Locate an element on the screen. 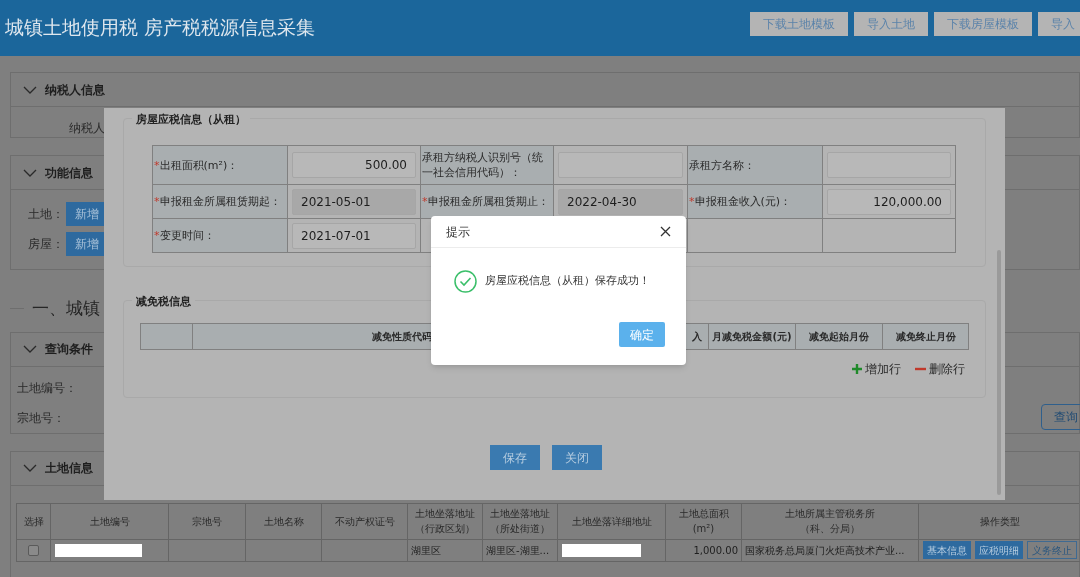 The height and width of the screenshot is (577, 1080). column-header: 减免终止月份 is located at coordinates (926, 337).